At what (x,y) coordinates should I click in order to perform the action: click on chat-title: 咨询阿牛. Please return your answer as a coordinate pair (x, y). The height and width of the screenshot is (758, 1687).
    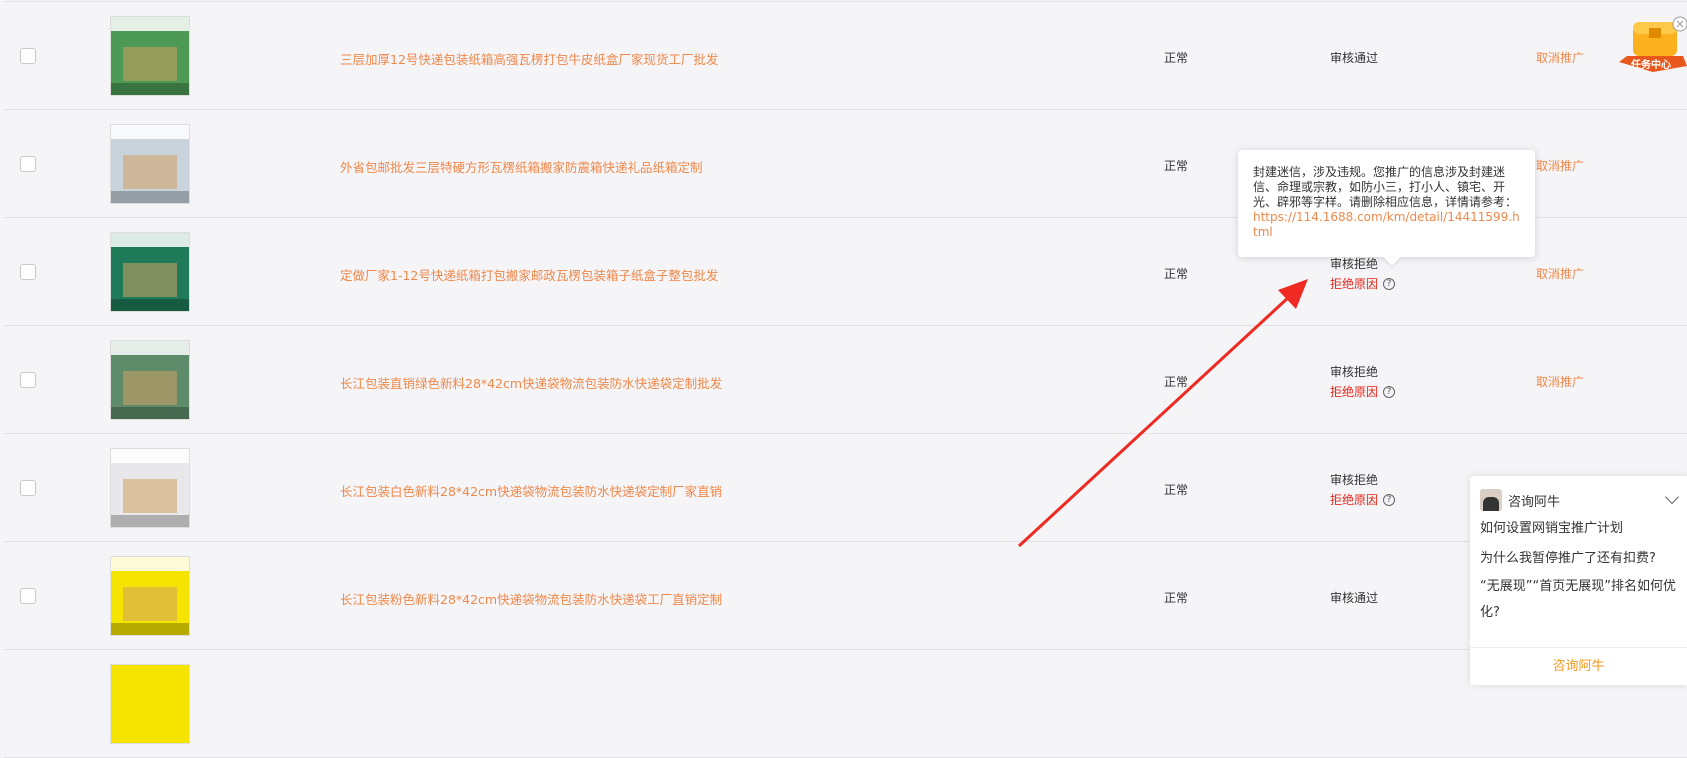
    Looking at the image, I should click on (1534, 502).